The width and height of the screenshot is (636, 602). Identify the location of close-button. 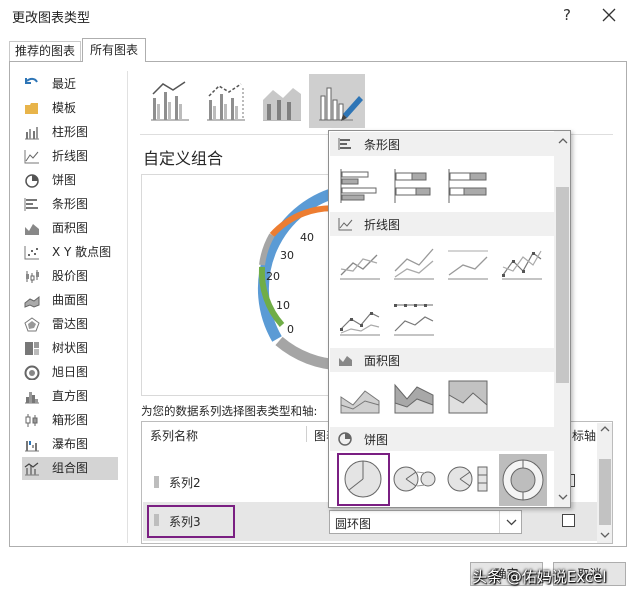
(609, 15).